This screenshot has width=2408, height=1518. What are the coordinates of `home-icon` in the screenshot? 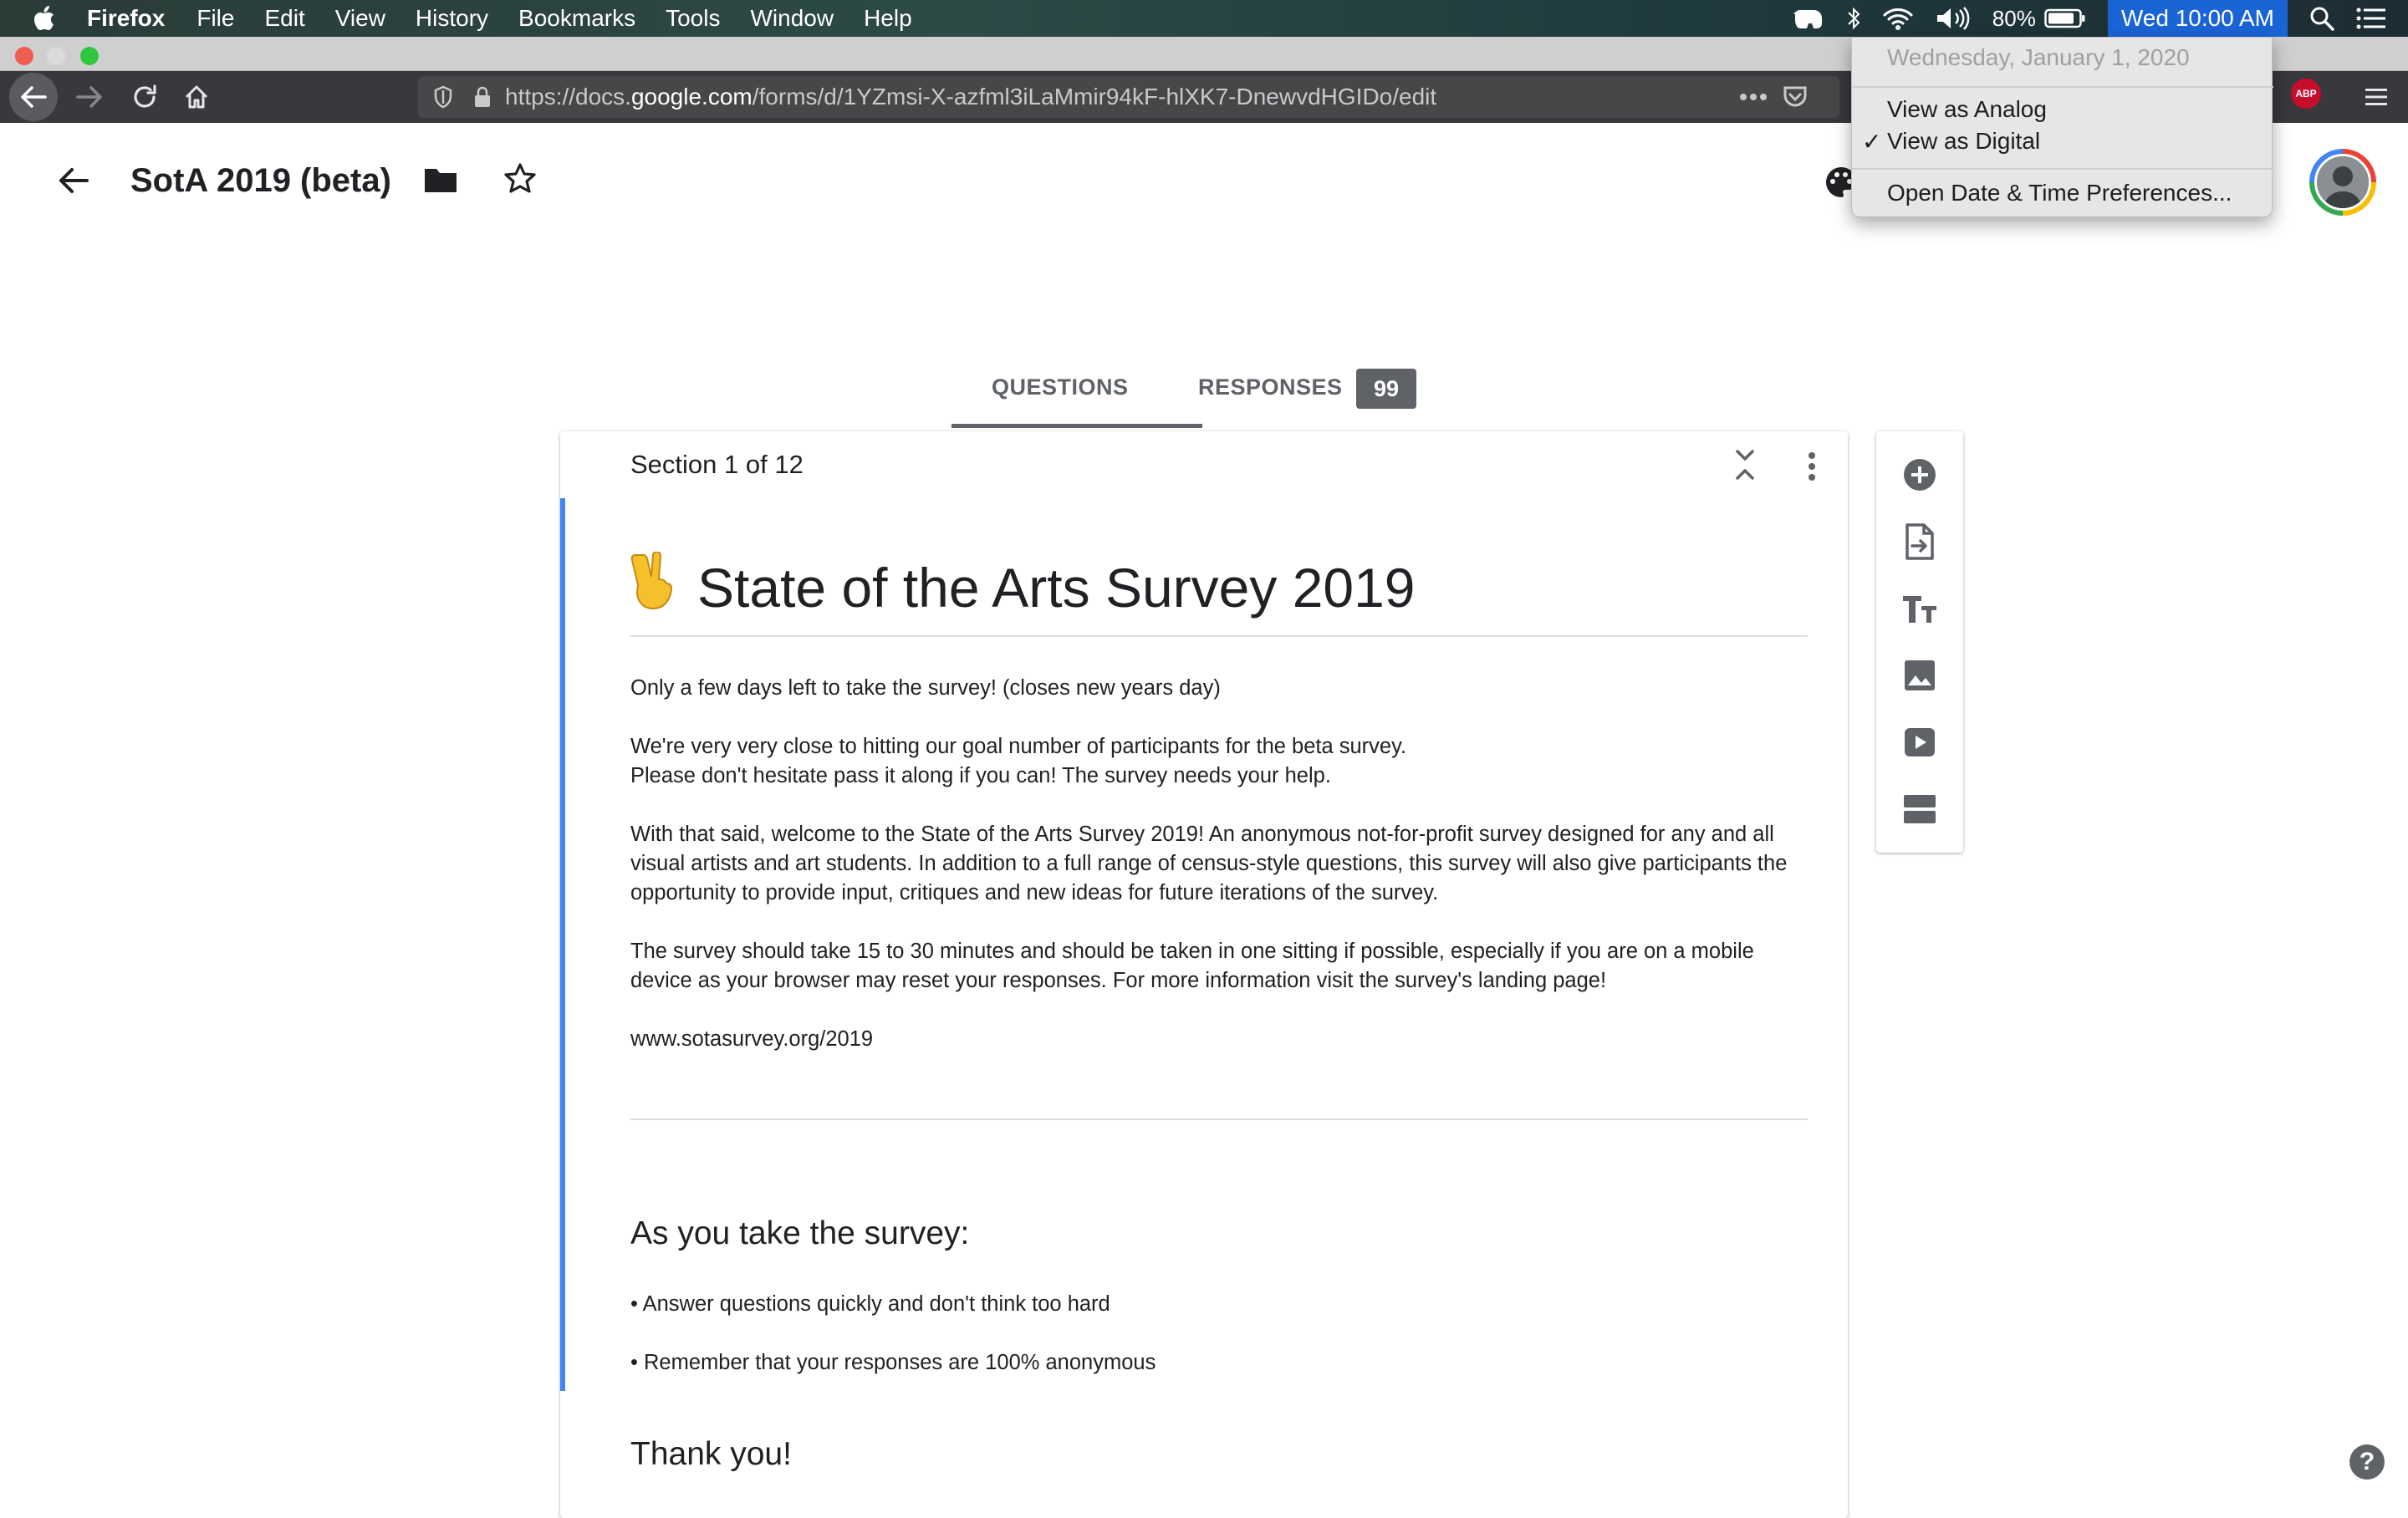 It's located at (197, 97).